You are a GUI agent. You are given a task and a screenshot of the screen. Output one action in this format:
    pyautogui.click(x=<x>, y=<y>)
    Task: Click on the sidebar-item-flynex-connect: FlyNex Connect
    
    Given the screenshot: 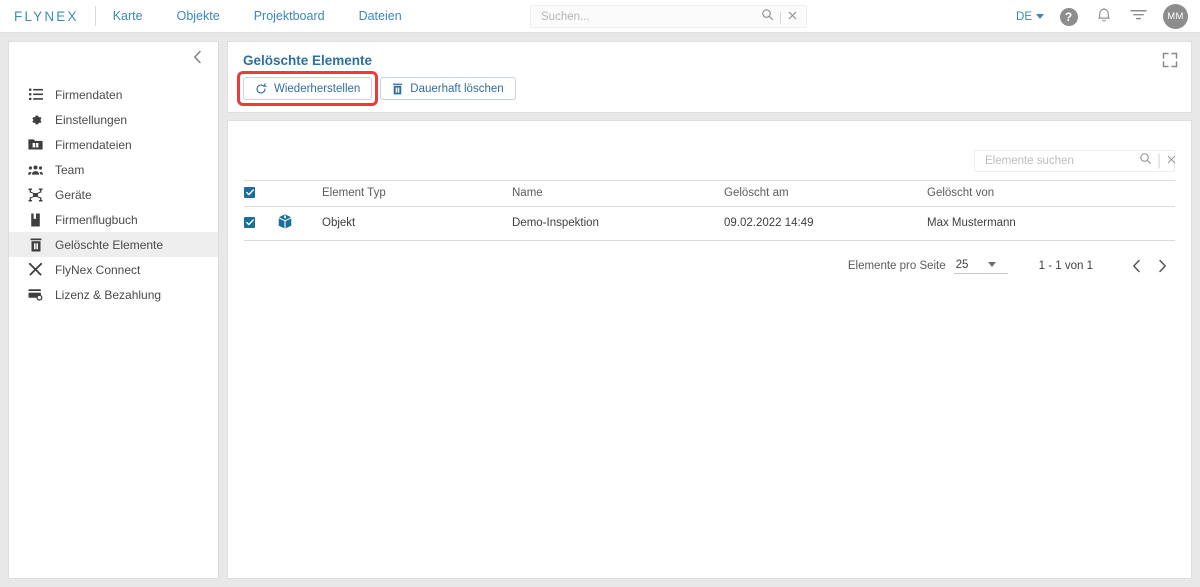 What is the action you would take?
    pyautogui.click(x=113, y=269)
    